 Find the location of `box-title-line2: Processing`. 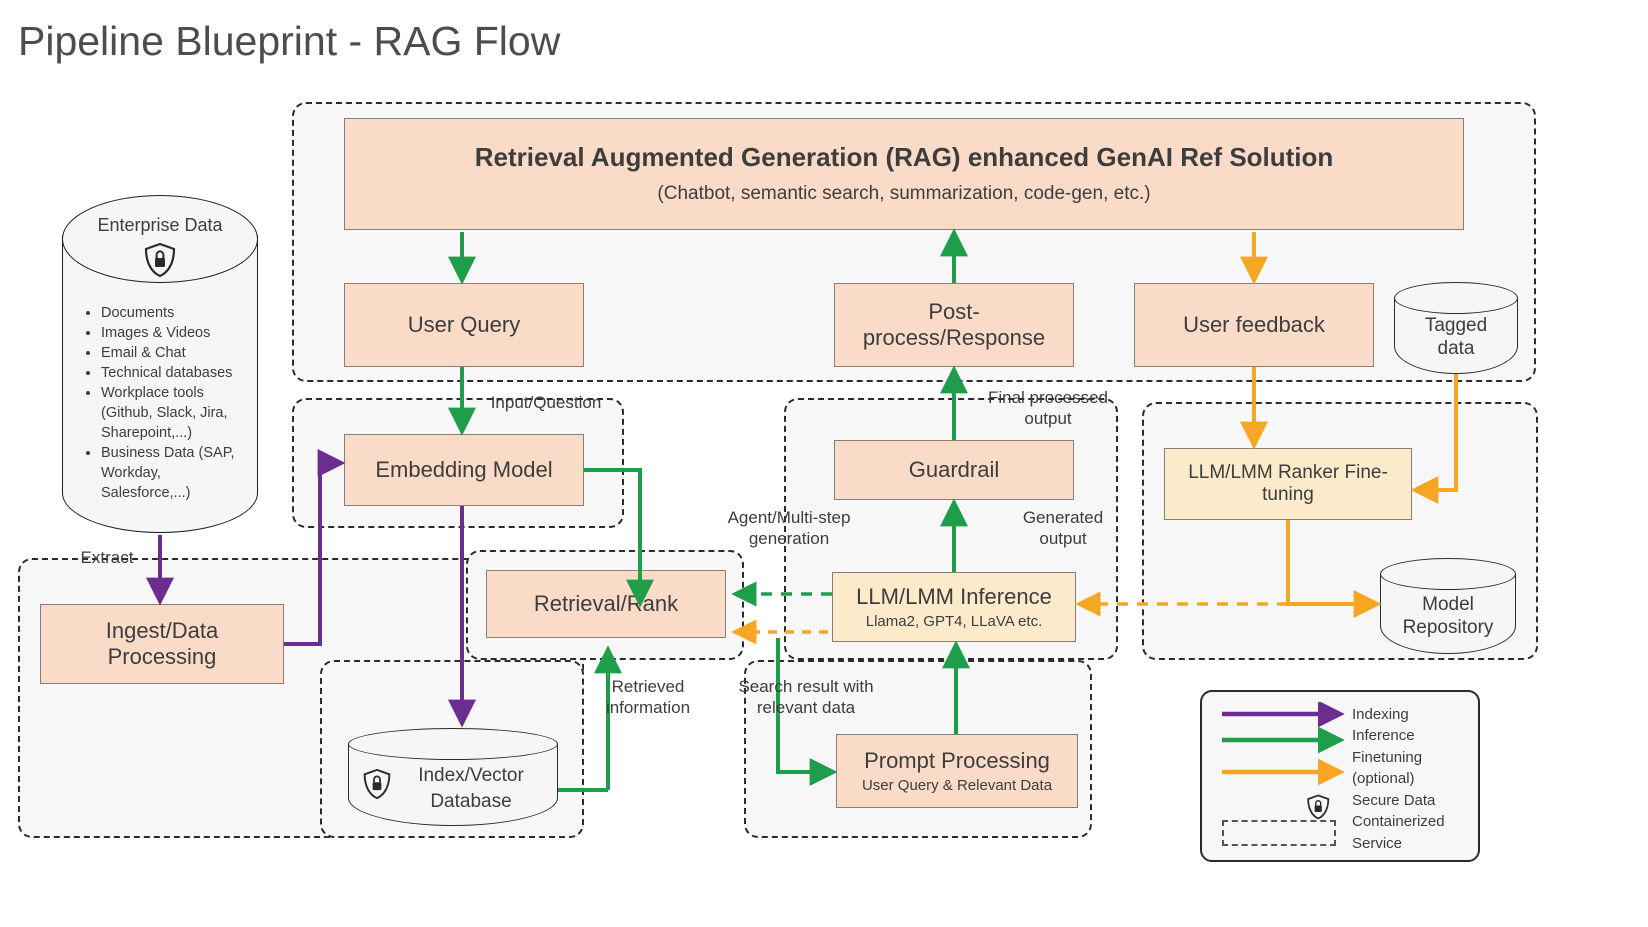

box-title-line2: Processing is located at coordinates (162, 656).